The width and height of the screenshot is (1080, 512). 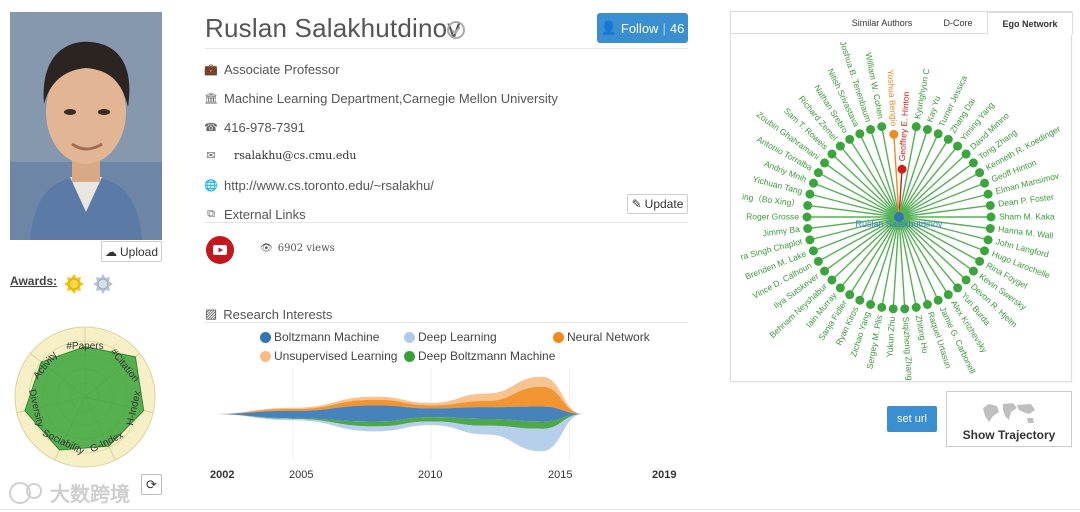 I want to click on network-node-label: Jimmy Ba, so click(x=781, y=231).